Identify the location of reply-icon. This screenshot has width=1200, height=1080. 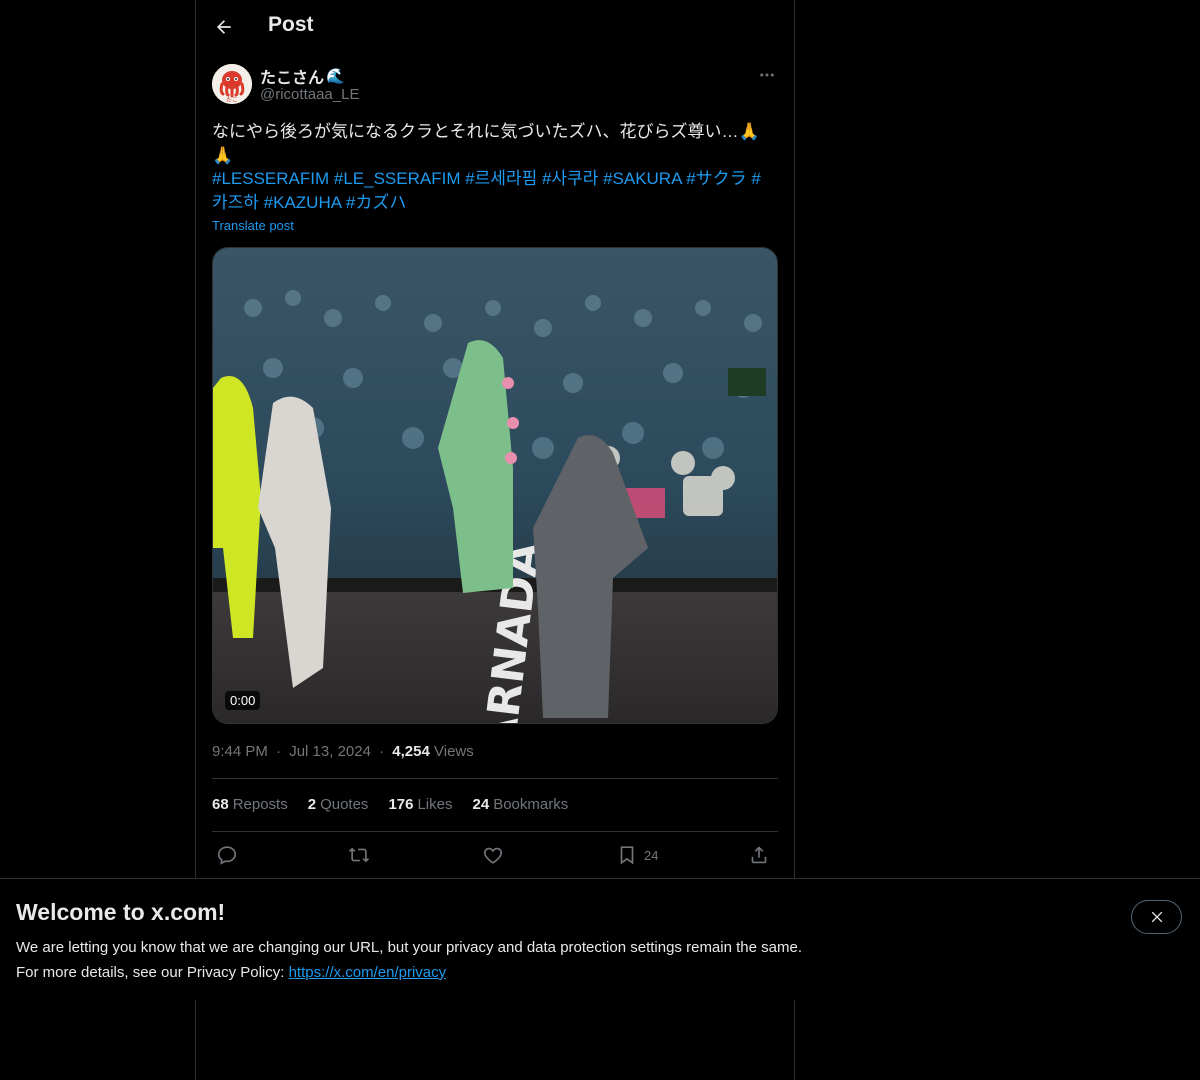
(227, 855).